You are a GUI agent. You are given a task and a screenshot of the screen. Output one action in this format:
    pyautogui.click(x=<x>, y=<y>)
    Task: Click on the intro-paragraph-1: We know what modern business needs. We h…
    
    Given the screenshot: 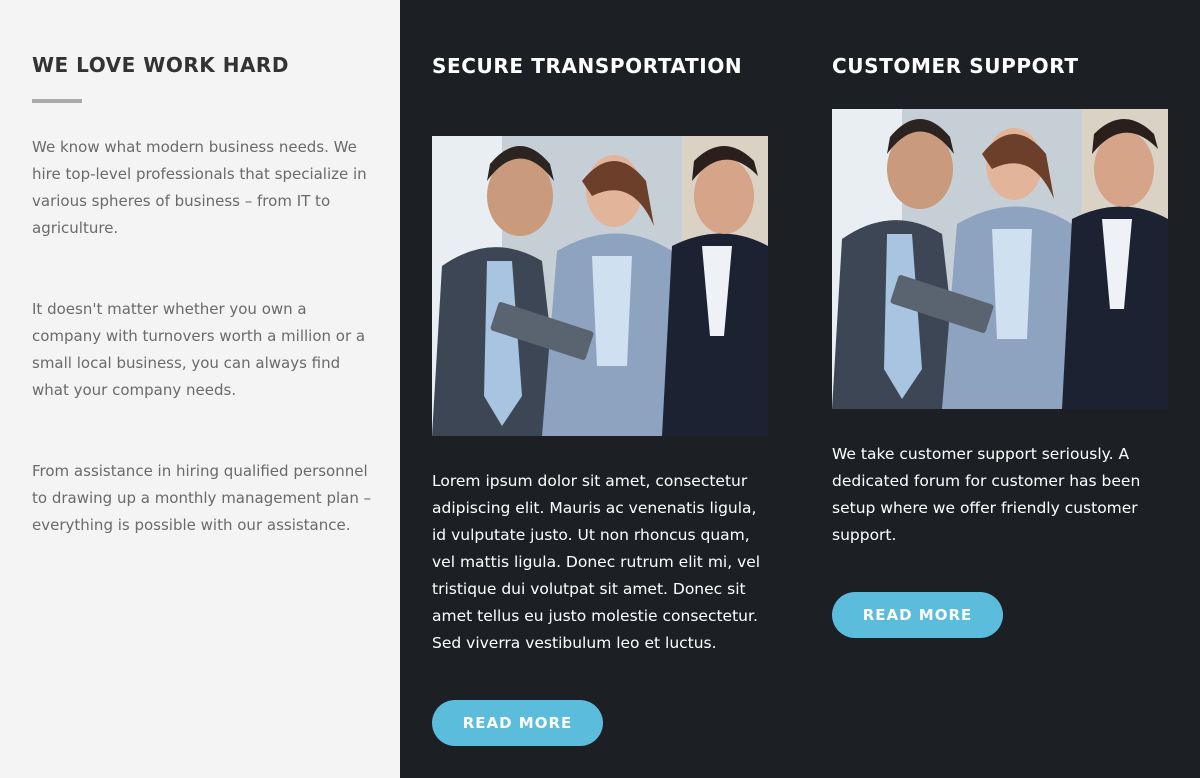 What is the action you would take?
    pyautogui.click(x=199, y=187)
    